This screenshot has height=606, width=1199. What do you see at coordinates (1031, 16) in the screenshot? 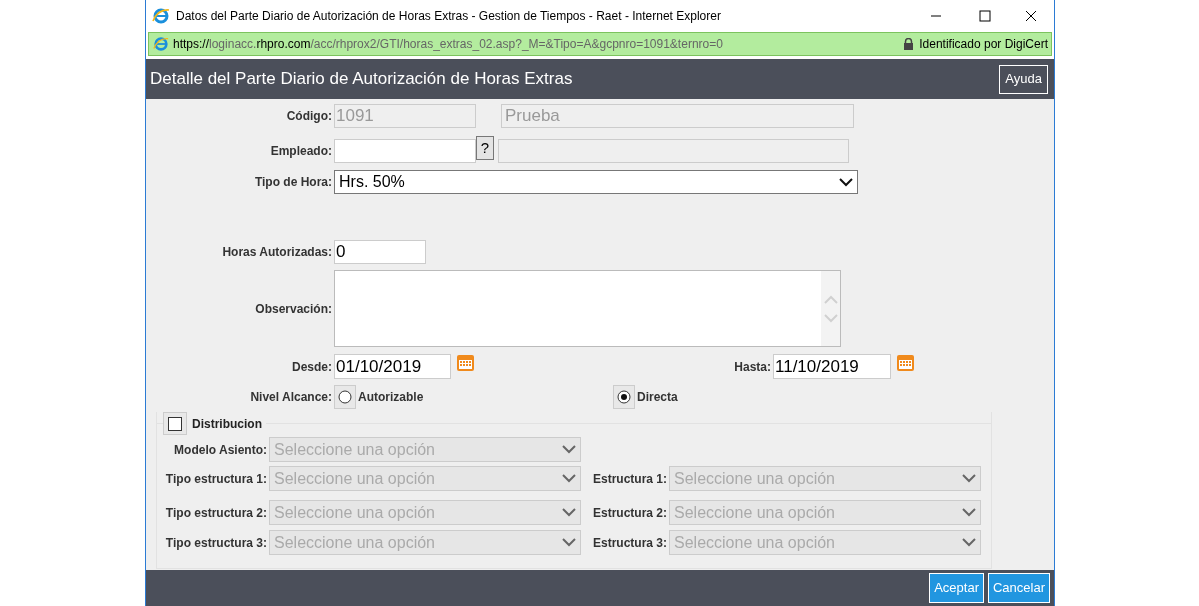
I see `close-icon` at bounding box center [1031, 16].